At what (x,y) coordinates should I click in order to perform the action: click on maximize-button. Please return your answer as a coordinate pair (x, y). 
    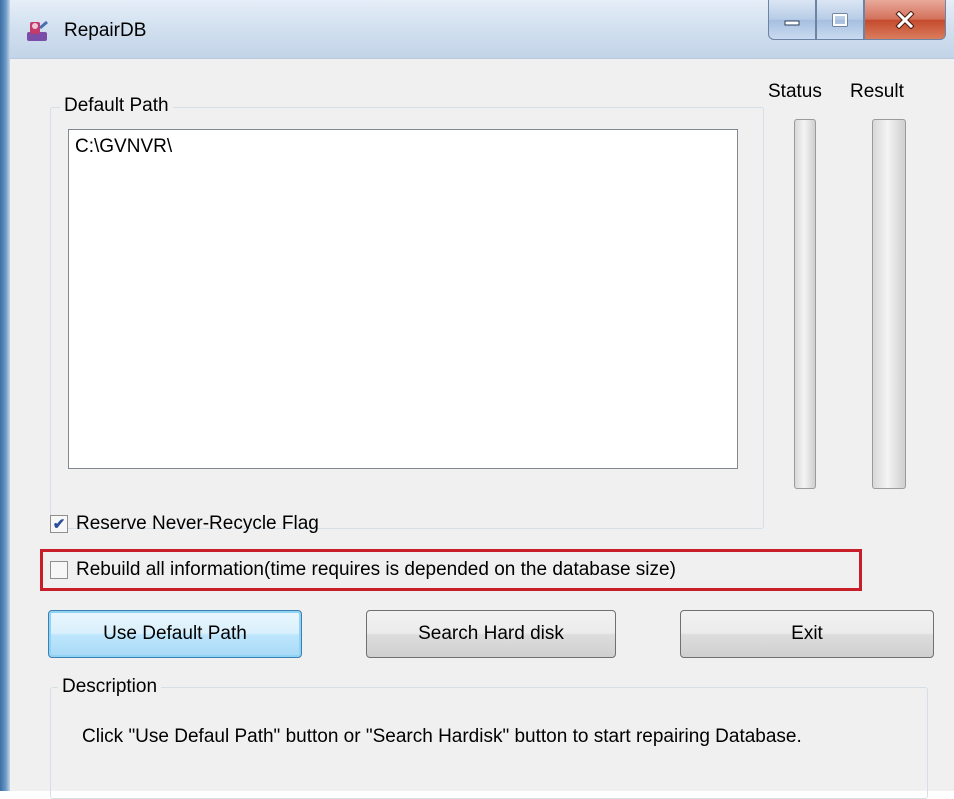
    Looking at the image, I should click on (840, 20).